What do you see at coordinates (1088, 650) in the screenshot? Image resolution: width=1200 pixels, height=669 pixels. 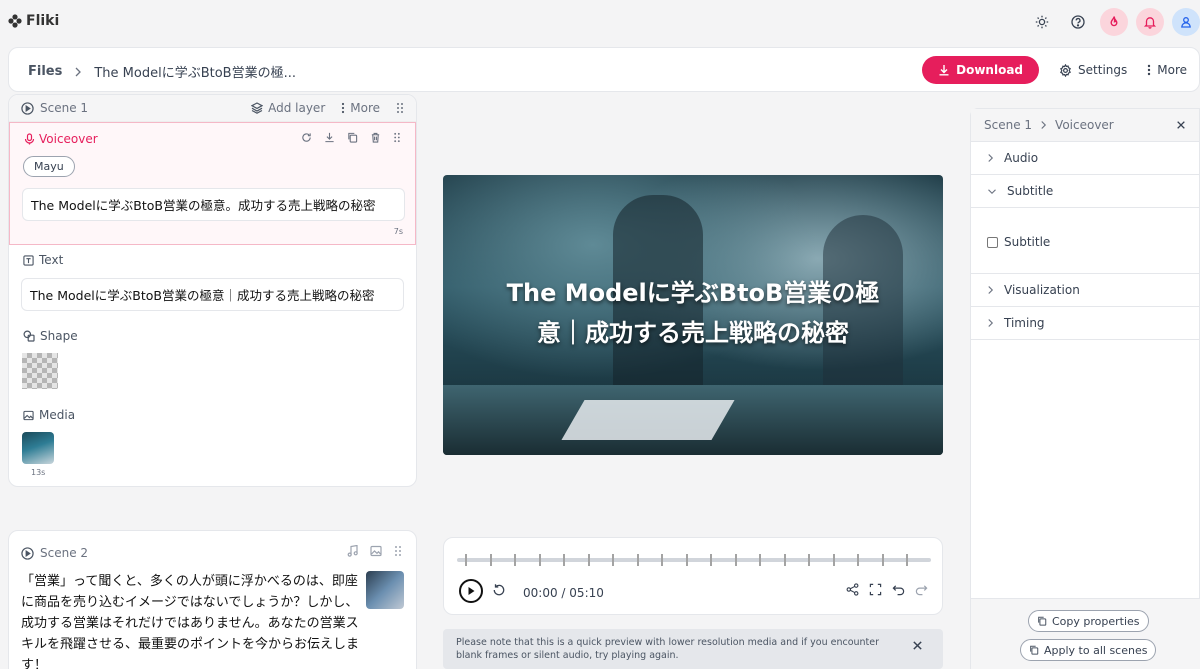 I see `apply-to-all-scenes-button: Apply to all scenes` at bounding box center [1088, 650].